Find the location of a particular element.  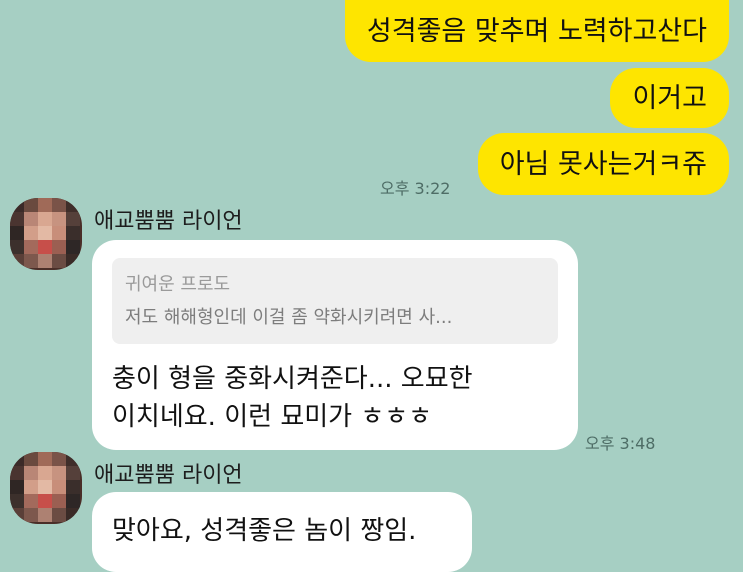

reply-quote-sender: 귀여운 프로도 is located at coordinates (178, 284).